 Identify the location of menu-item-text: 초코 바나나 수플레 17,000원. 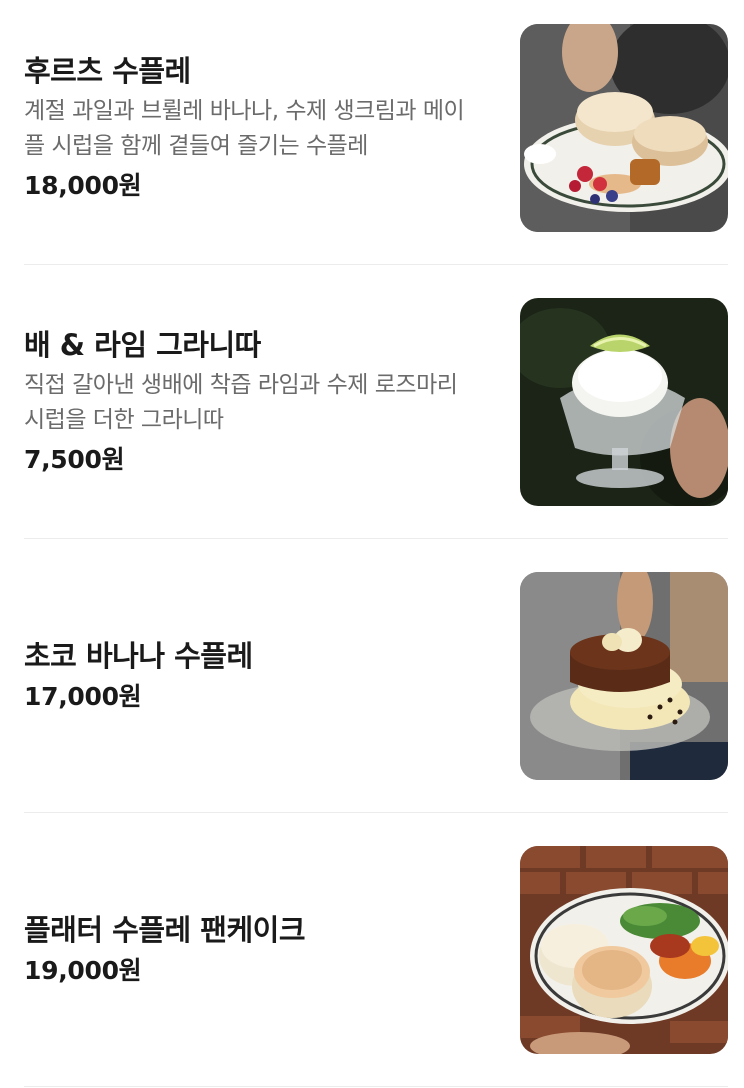
(259, 676).